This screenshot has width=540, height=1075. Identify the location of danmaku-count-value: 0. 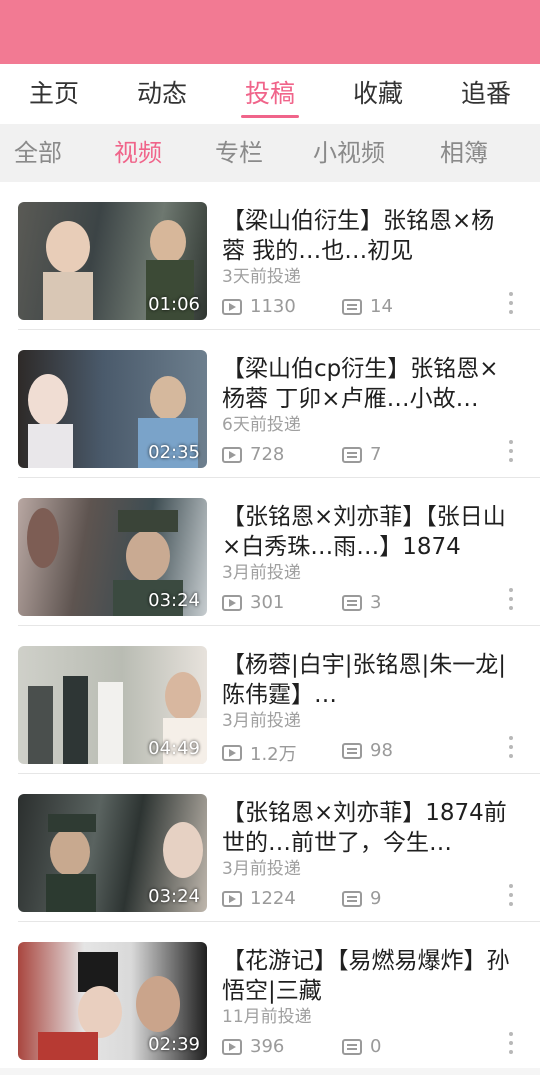
(376, 1046).